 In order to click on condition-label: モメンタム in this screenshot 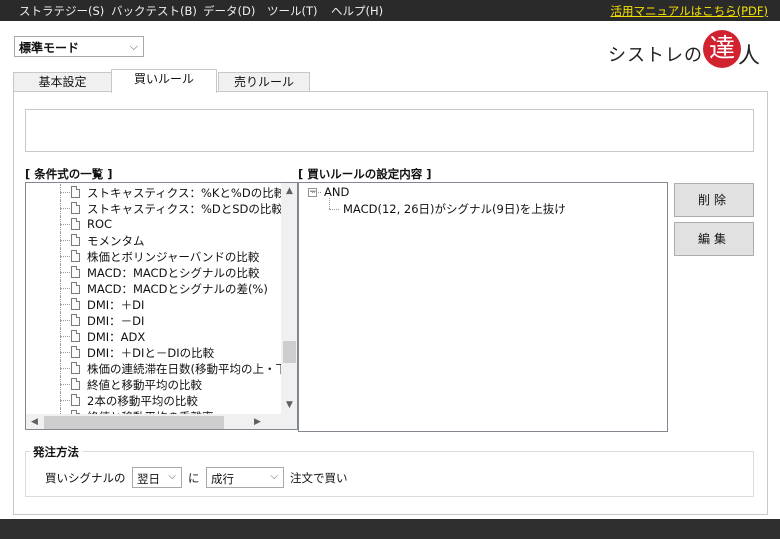, I will do `click(116, 241)`.